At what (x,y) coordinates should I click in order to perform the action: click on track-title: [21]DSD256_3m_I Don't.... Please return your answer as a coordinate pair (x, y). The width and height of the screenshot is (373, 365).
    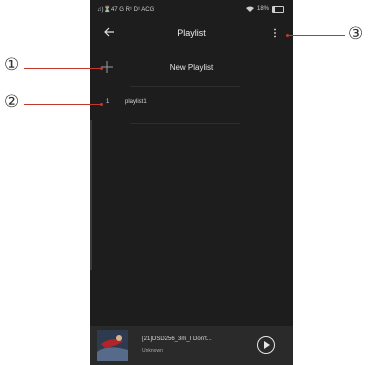
    Looking at the image, I should click on (177, 339).